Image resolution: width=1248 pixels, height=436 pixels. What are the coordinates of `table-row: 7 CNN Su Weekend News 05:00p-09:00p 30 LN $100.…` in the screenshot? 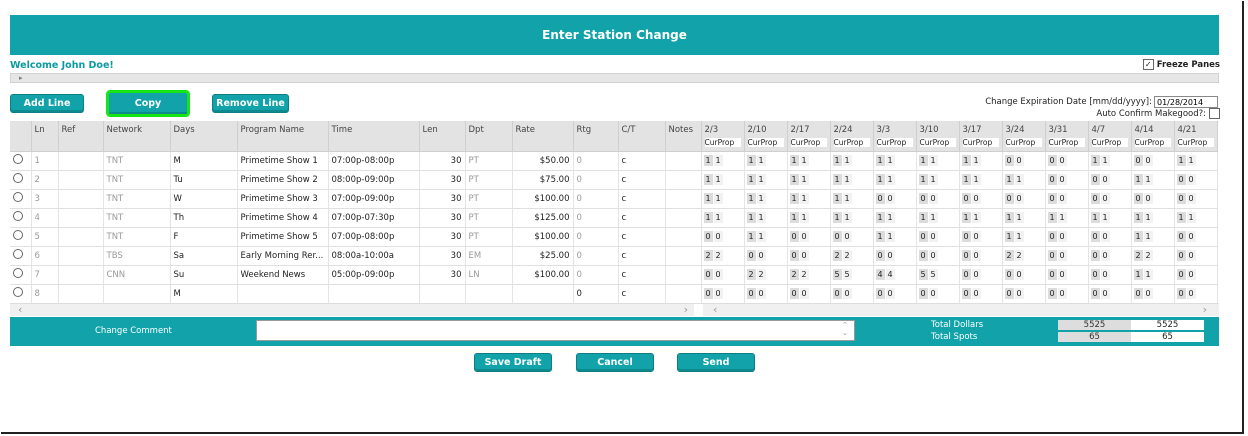 It's located at (614, 275).